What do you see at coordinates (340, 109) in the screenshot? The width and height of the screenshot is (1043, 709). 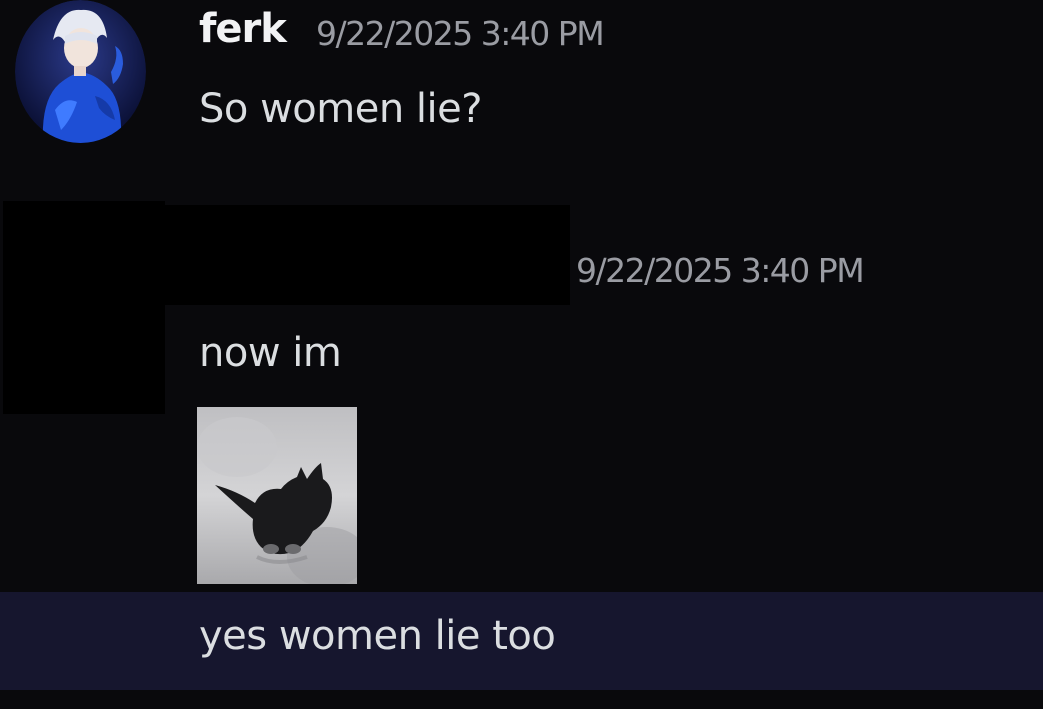 I see `message-text: So women lie?` at bounding box center [340, 109].